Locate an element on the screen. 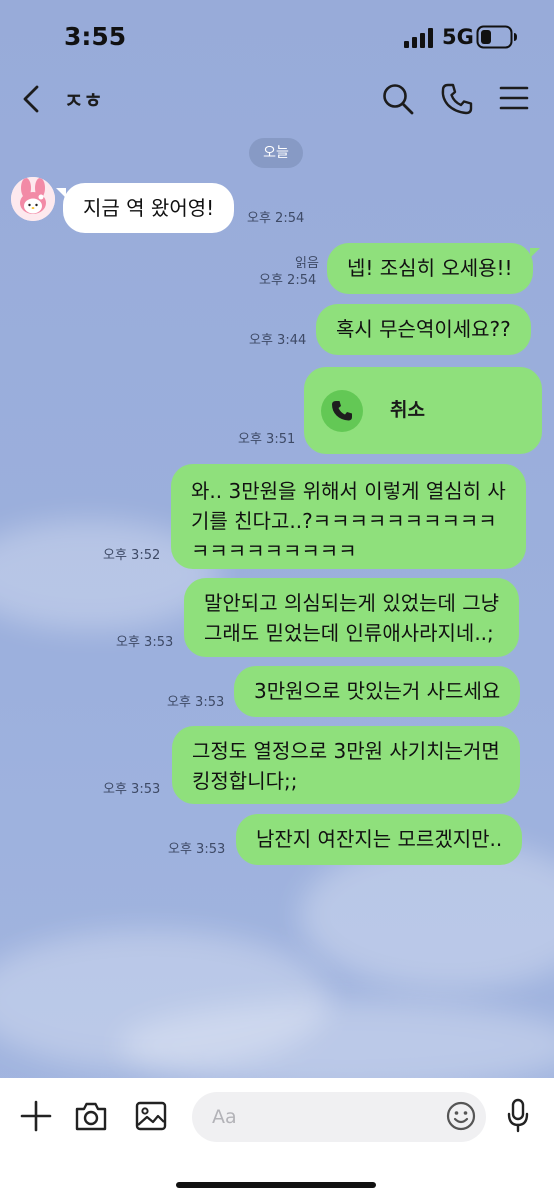 The height and width of the screenshot is (1200, 554). call-icon is located at coordinates (457, 99).